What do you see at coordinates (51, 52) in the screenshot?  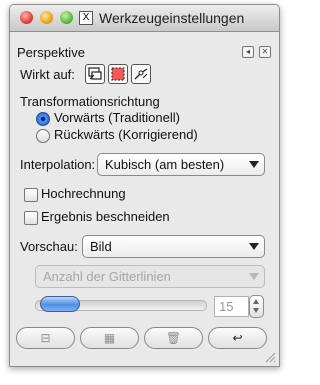 I see `panel-title: Perspektive` at bounding box center [51, 52].